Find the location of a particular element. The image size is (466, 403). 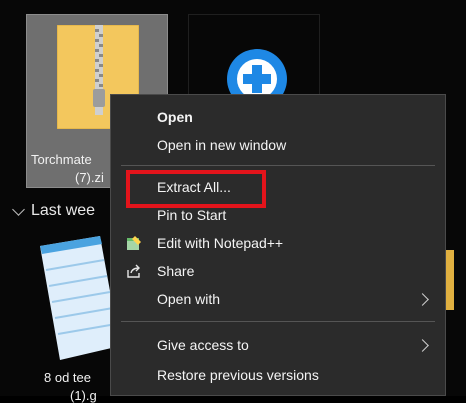

notepad-plus-plus-icon is located at coordinates (134, 243).